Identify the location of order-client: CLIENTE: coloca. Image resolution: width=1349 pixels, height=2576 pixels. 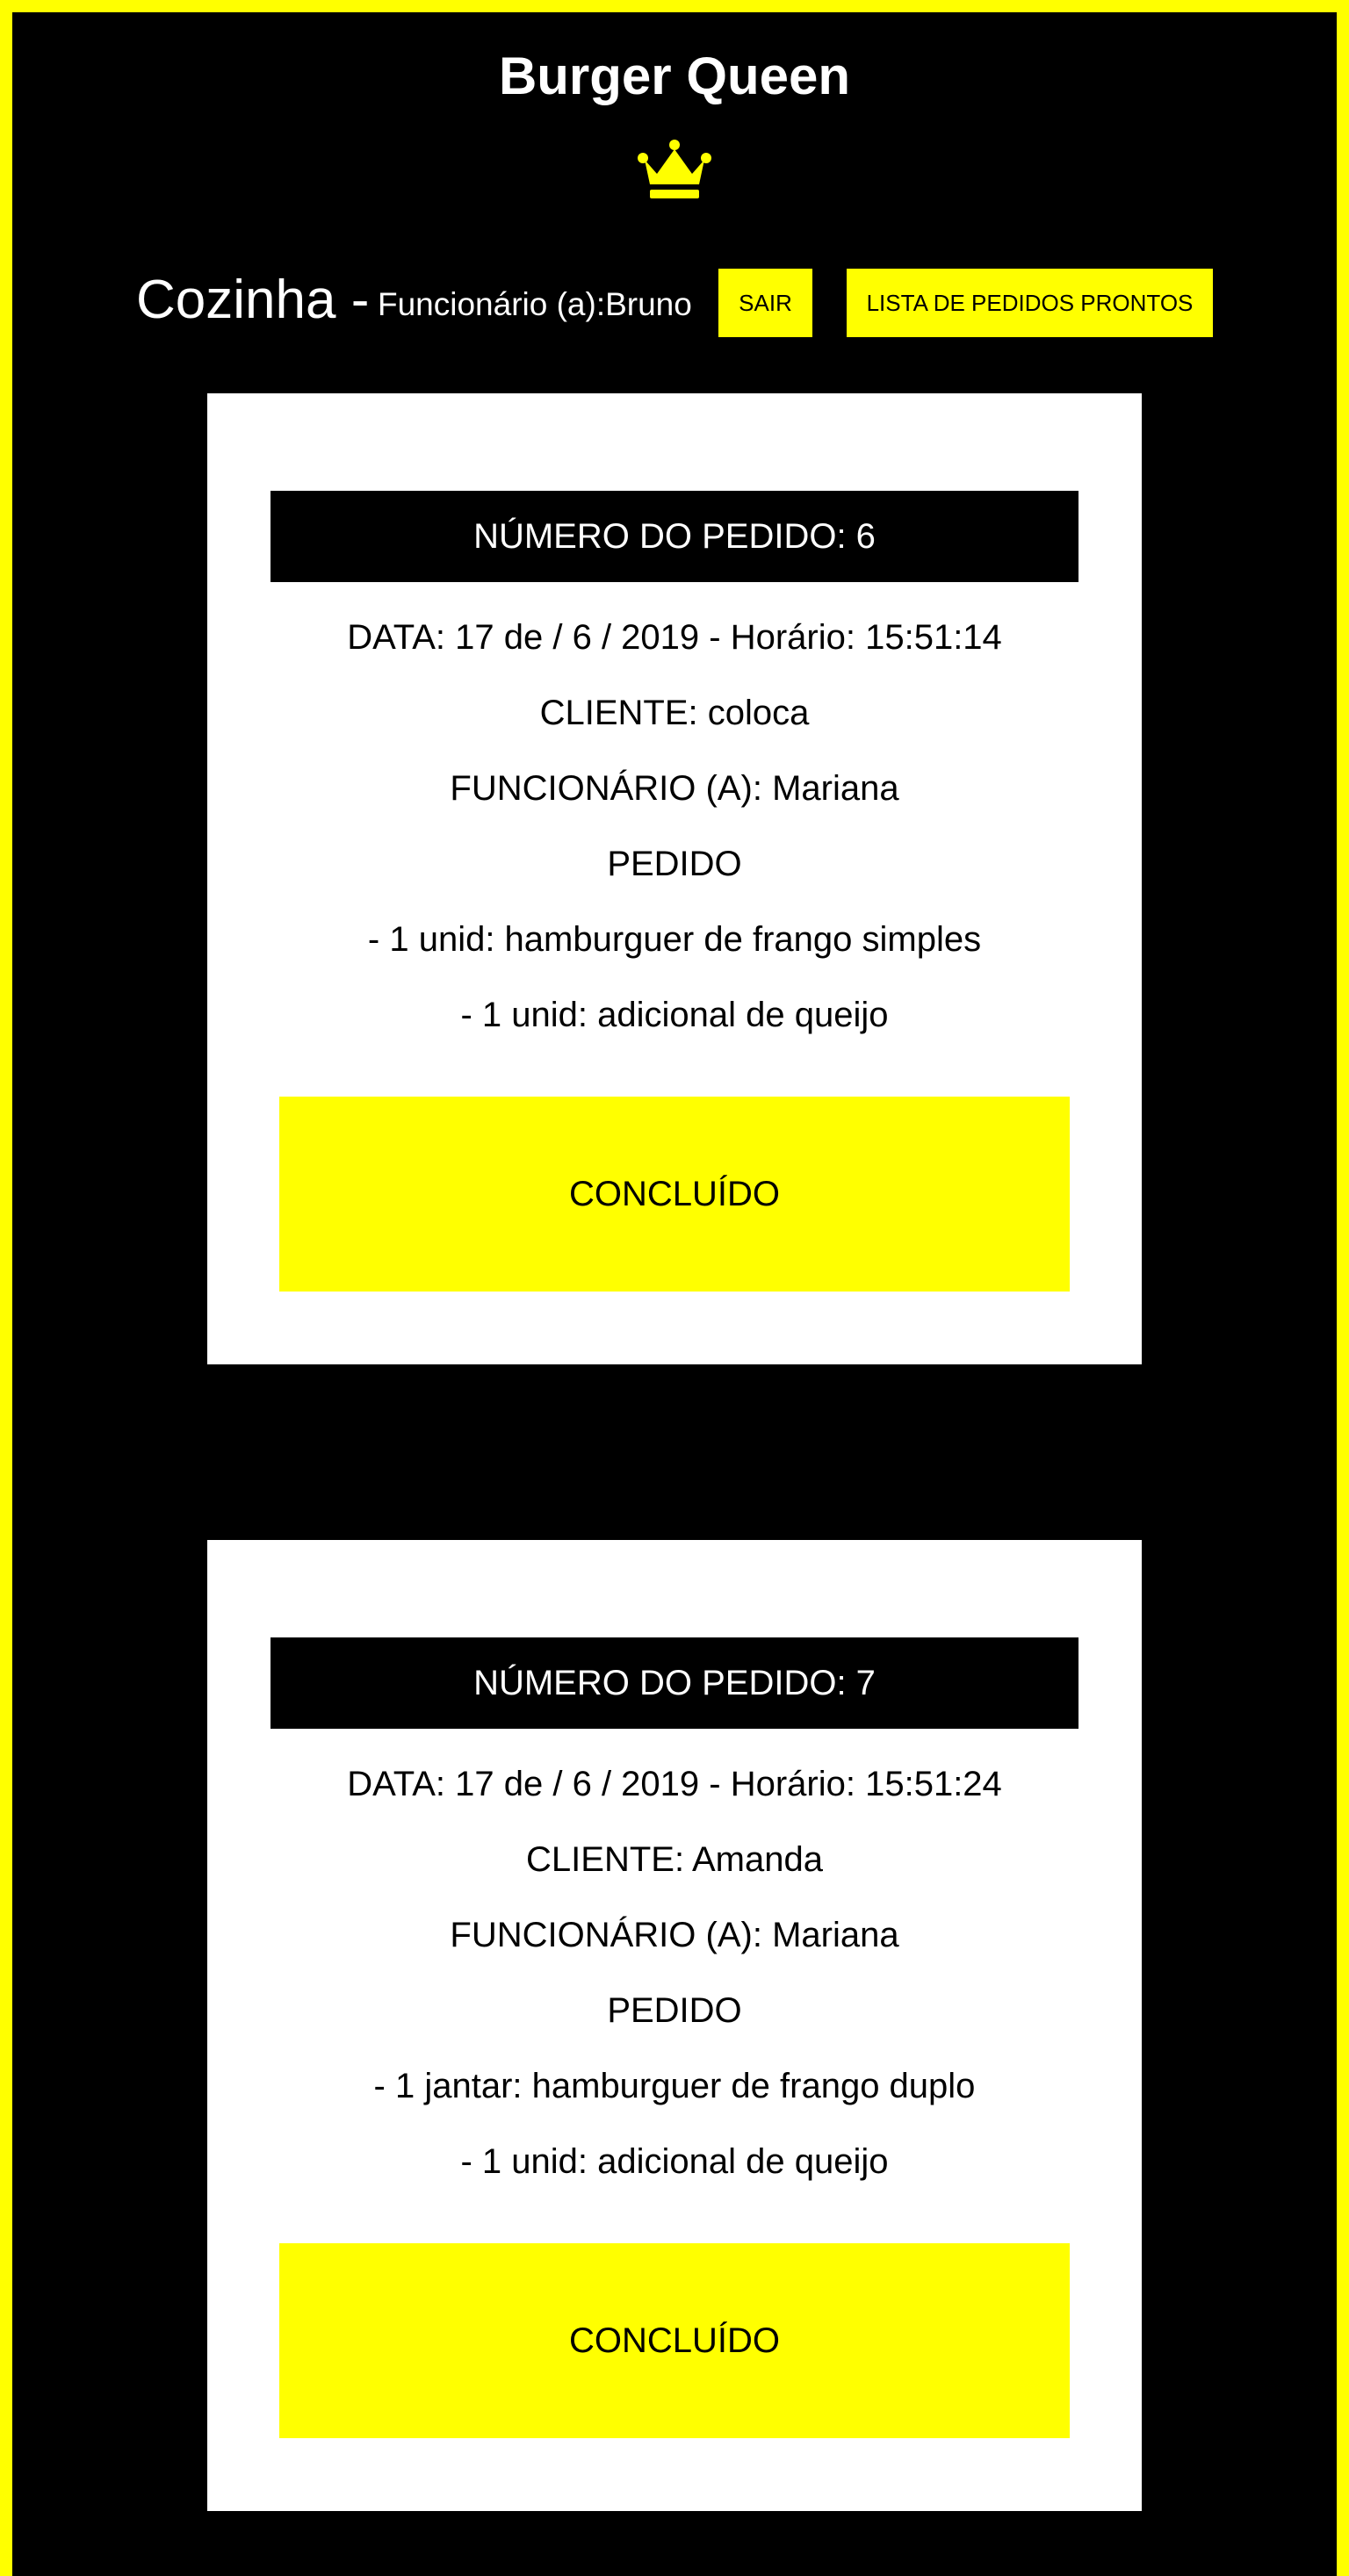
(674, 713).